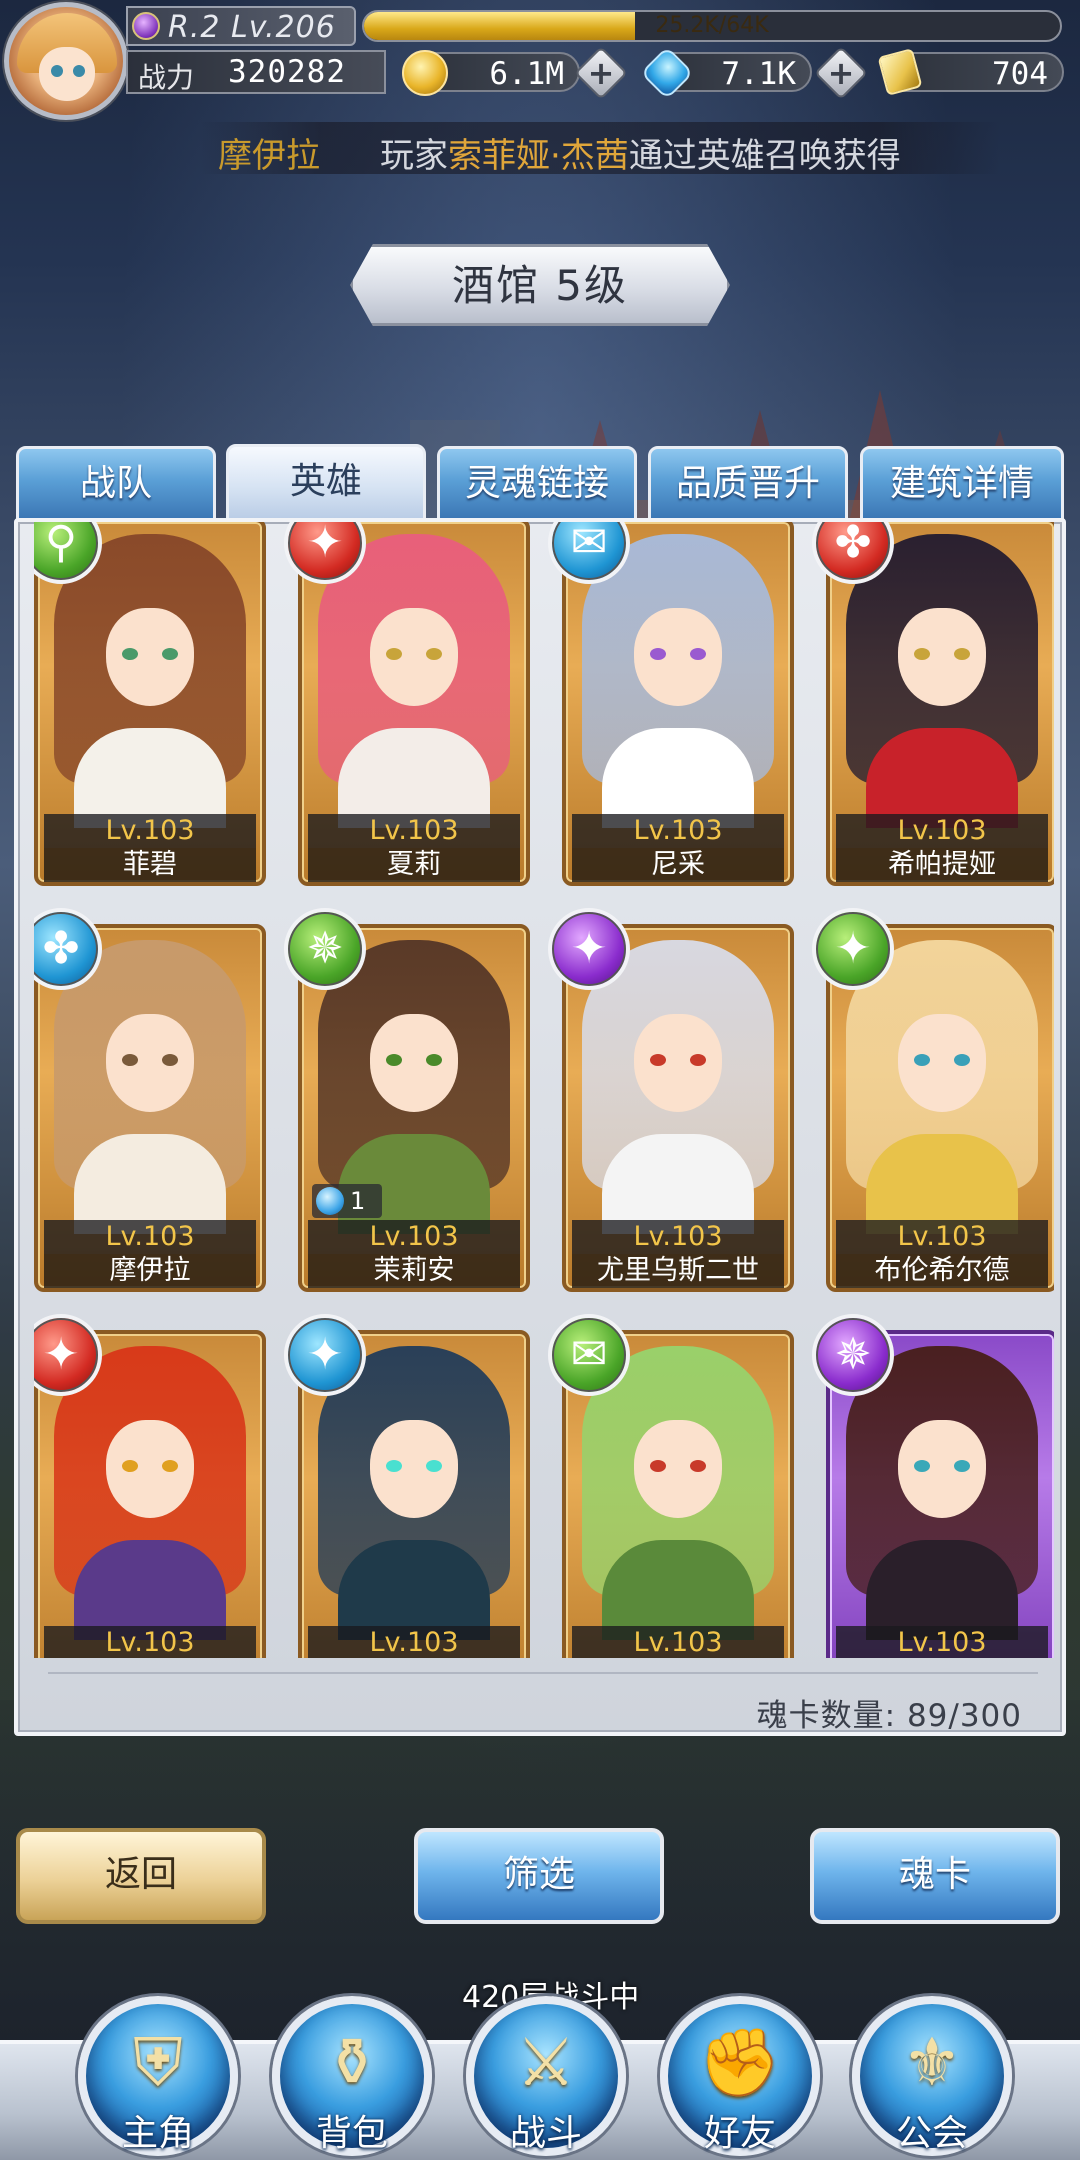 This screenshot has width=1080, height=2160. What do you see at coordinates (962, 484) in the screenshot?
I see `tab-building-details: 建筑详情` at bounding box center [962, 484].